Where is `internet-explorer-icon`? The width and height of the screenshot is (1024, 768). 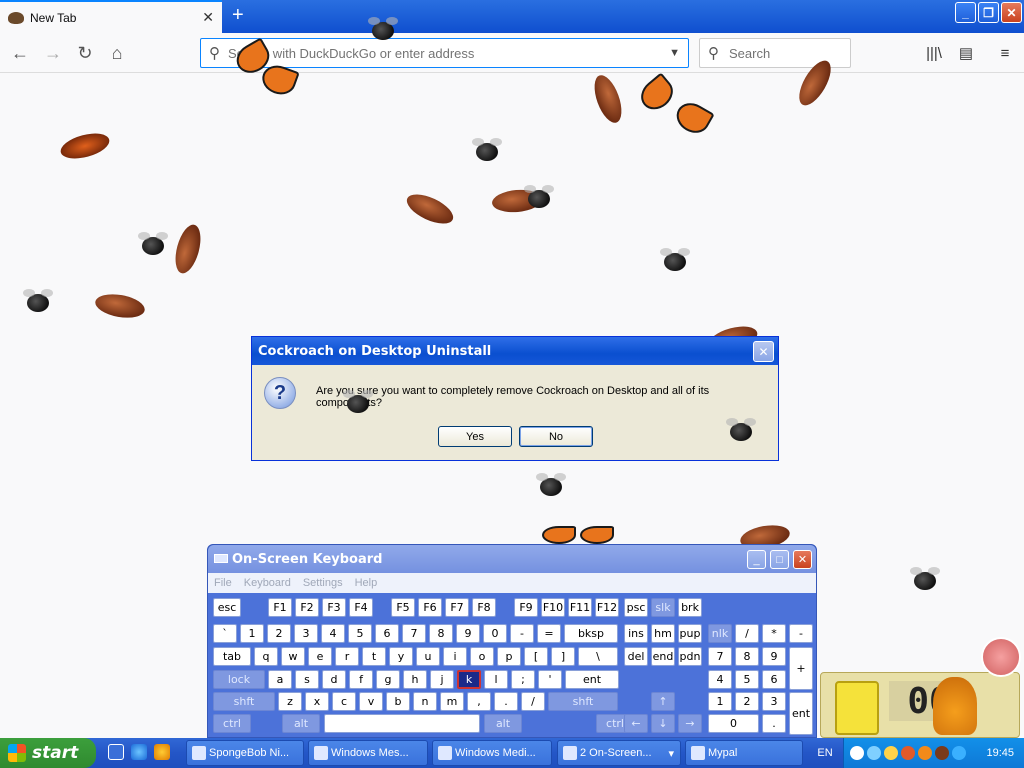 internet-explorer-icon is located at coordinates (139, 752).